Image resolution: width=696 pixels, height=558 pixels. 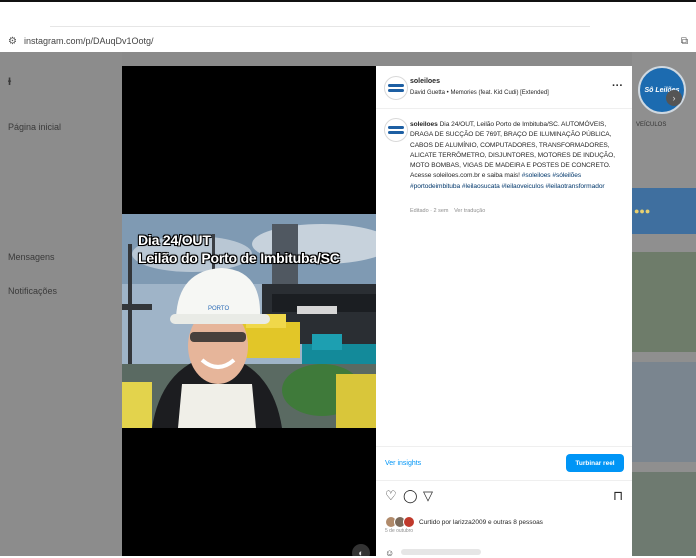 I want to click on comment-icon: ◯, so click(x=410, y=496).